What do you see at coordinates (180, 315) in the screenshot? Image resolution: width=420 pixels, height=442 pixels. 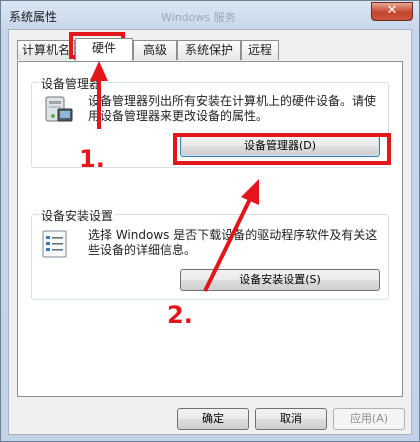 I see `annotation-step-2: 2.` at bounding box center [180, 315].